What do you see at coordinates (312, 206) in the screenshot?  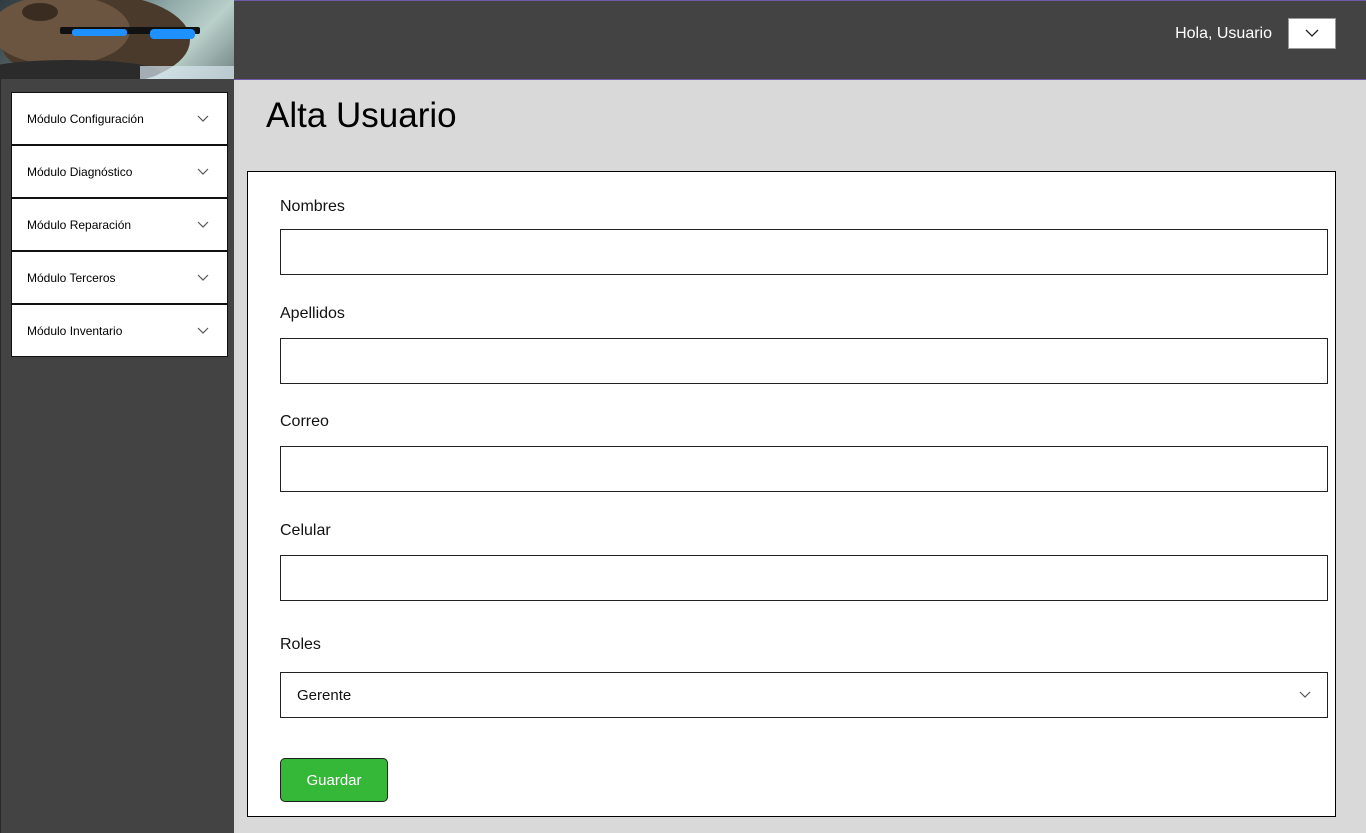 I see `nombres-label: Nombres` at bounding box center [312, 206].